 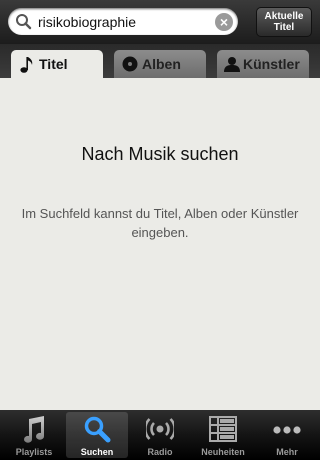 I want to click on tabbar-item-radio: Radio, so click(x=160, y=435).